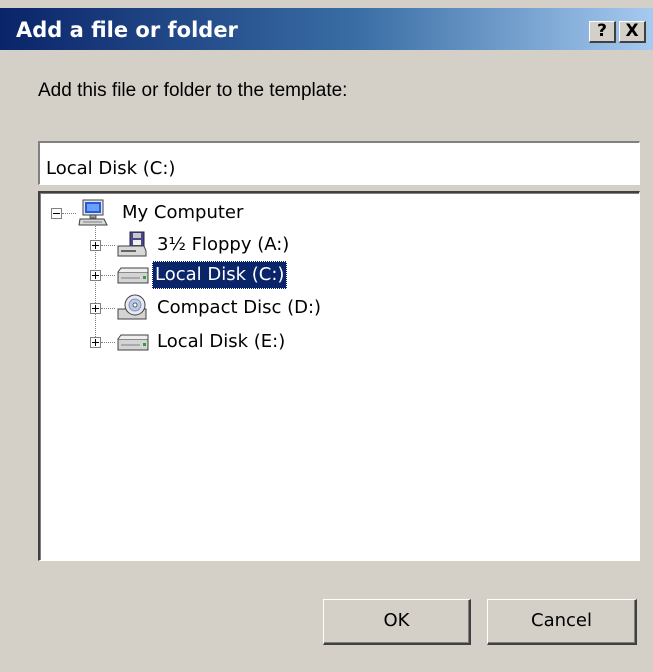  I want to click on path-field, so click(339, 163).